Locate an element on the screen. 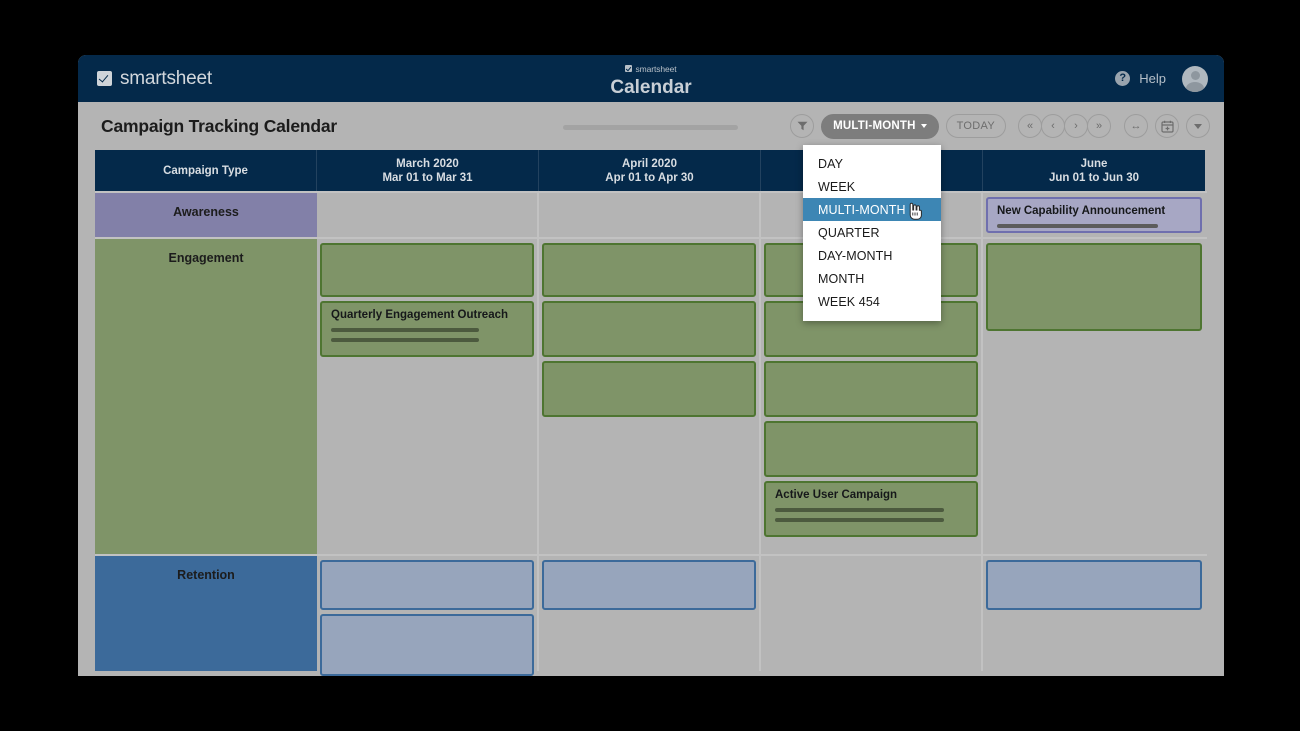 This screenshot has height=731, width=1300. event-bar: Active User Campaign is located at coordinates (871, 509).